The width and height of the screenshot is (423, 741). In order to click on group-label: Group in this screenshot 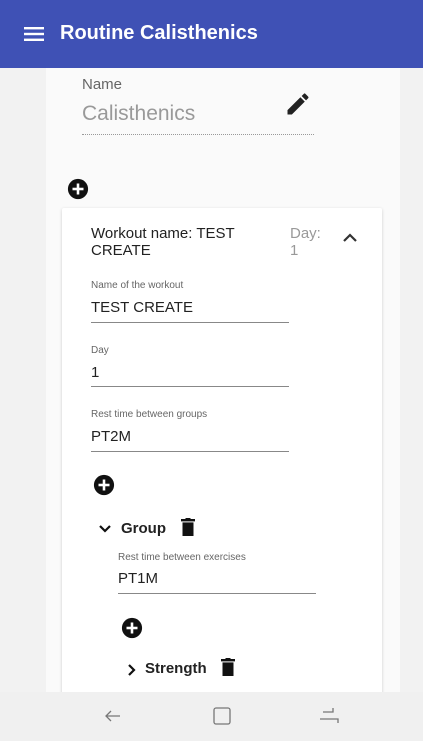, I will do `click(143, 528)`.